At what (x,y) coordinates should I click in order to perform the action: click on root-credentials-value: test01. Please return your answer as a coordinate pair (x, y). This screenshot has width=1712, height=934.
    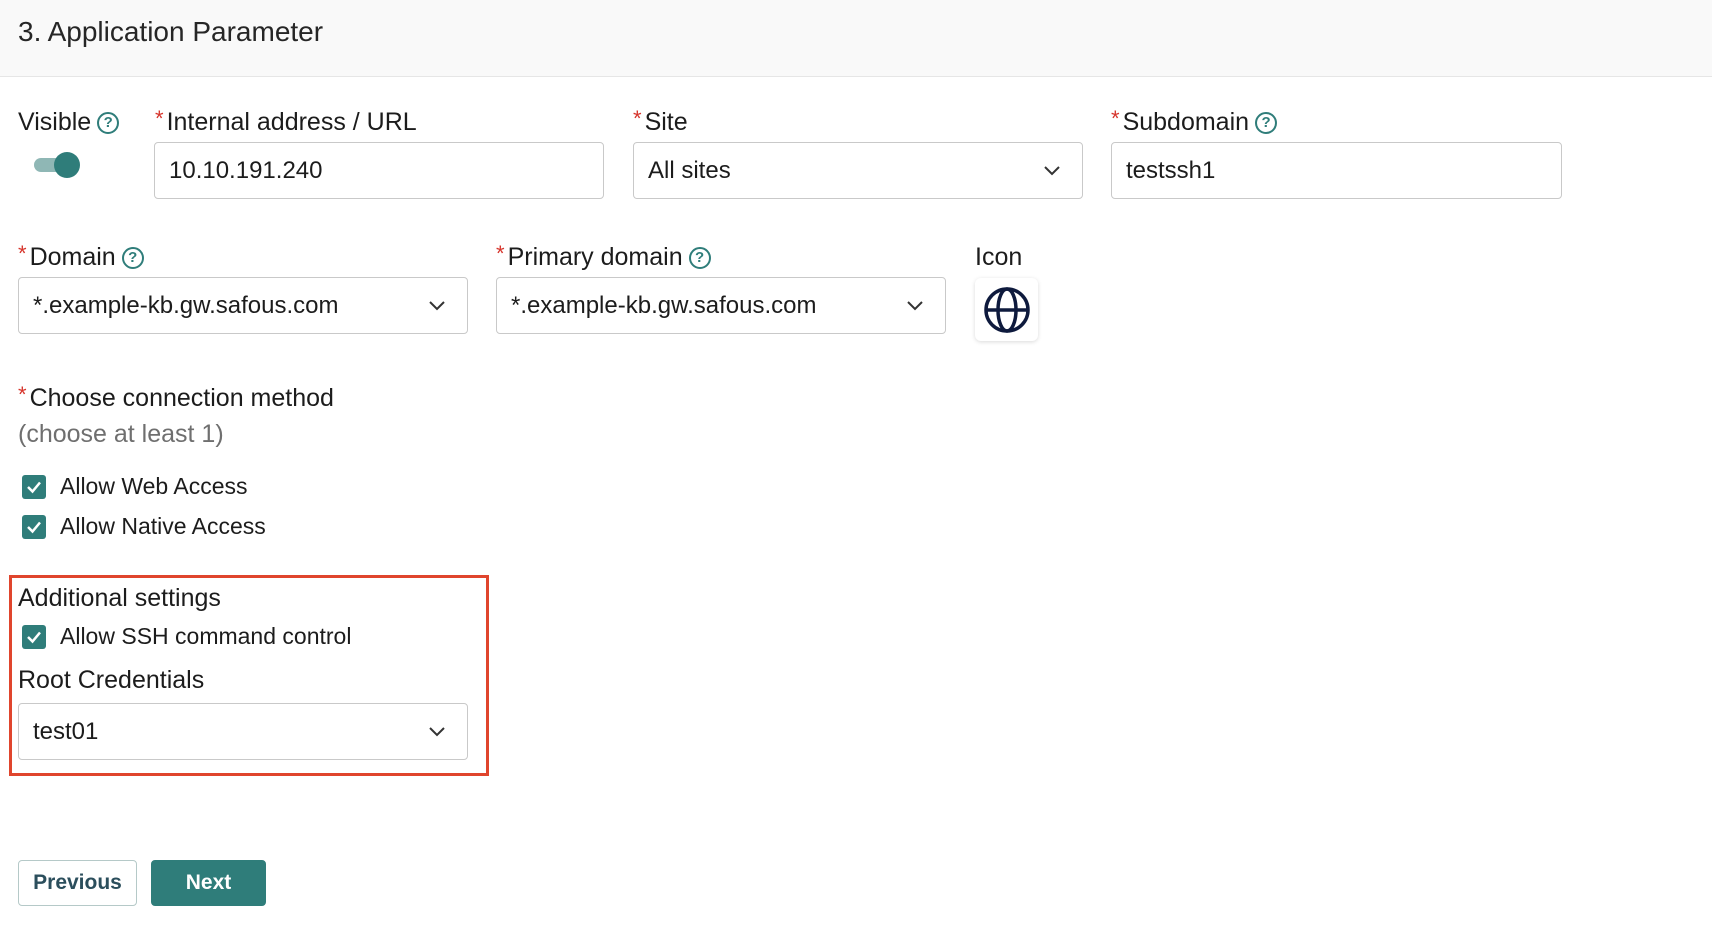
    Looking at the image, I should click on (66, 731).